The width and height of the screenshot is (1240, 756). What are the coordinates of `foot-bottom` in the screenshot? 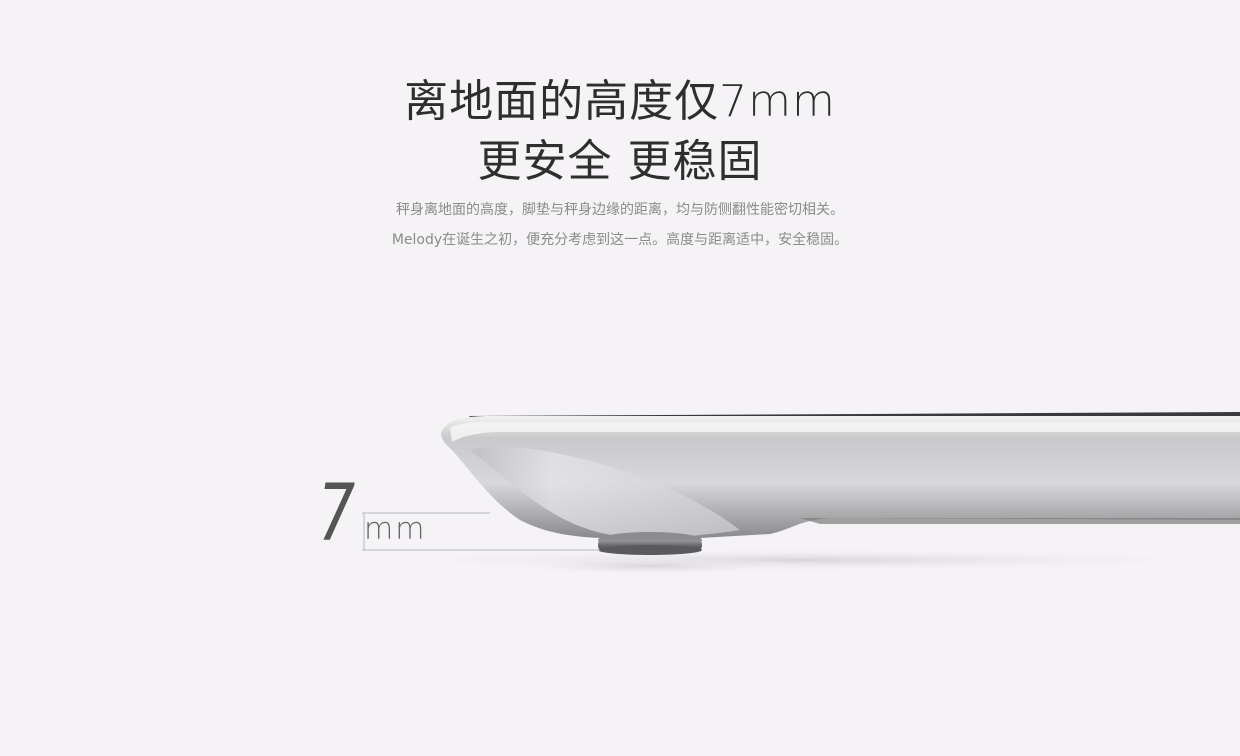 It's located at (650, 550).